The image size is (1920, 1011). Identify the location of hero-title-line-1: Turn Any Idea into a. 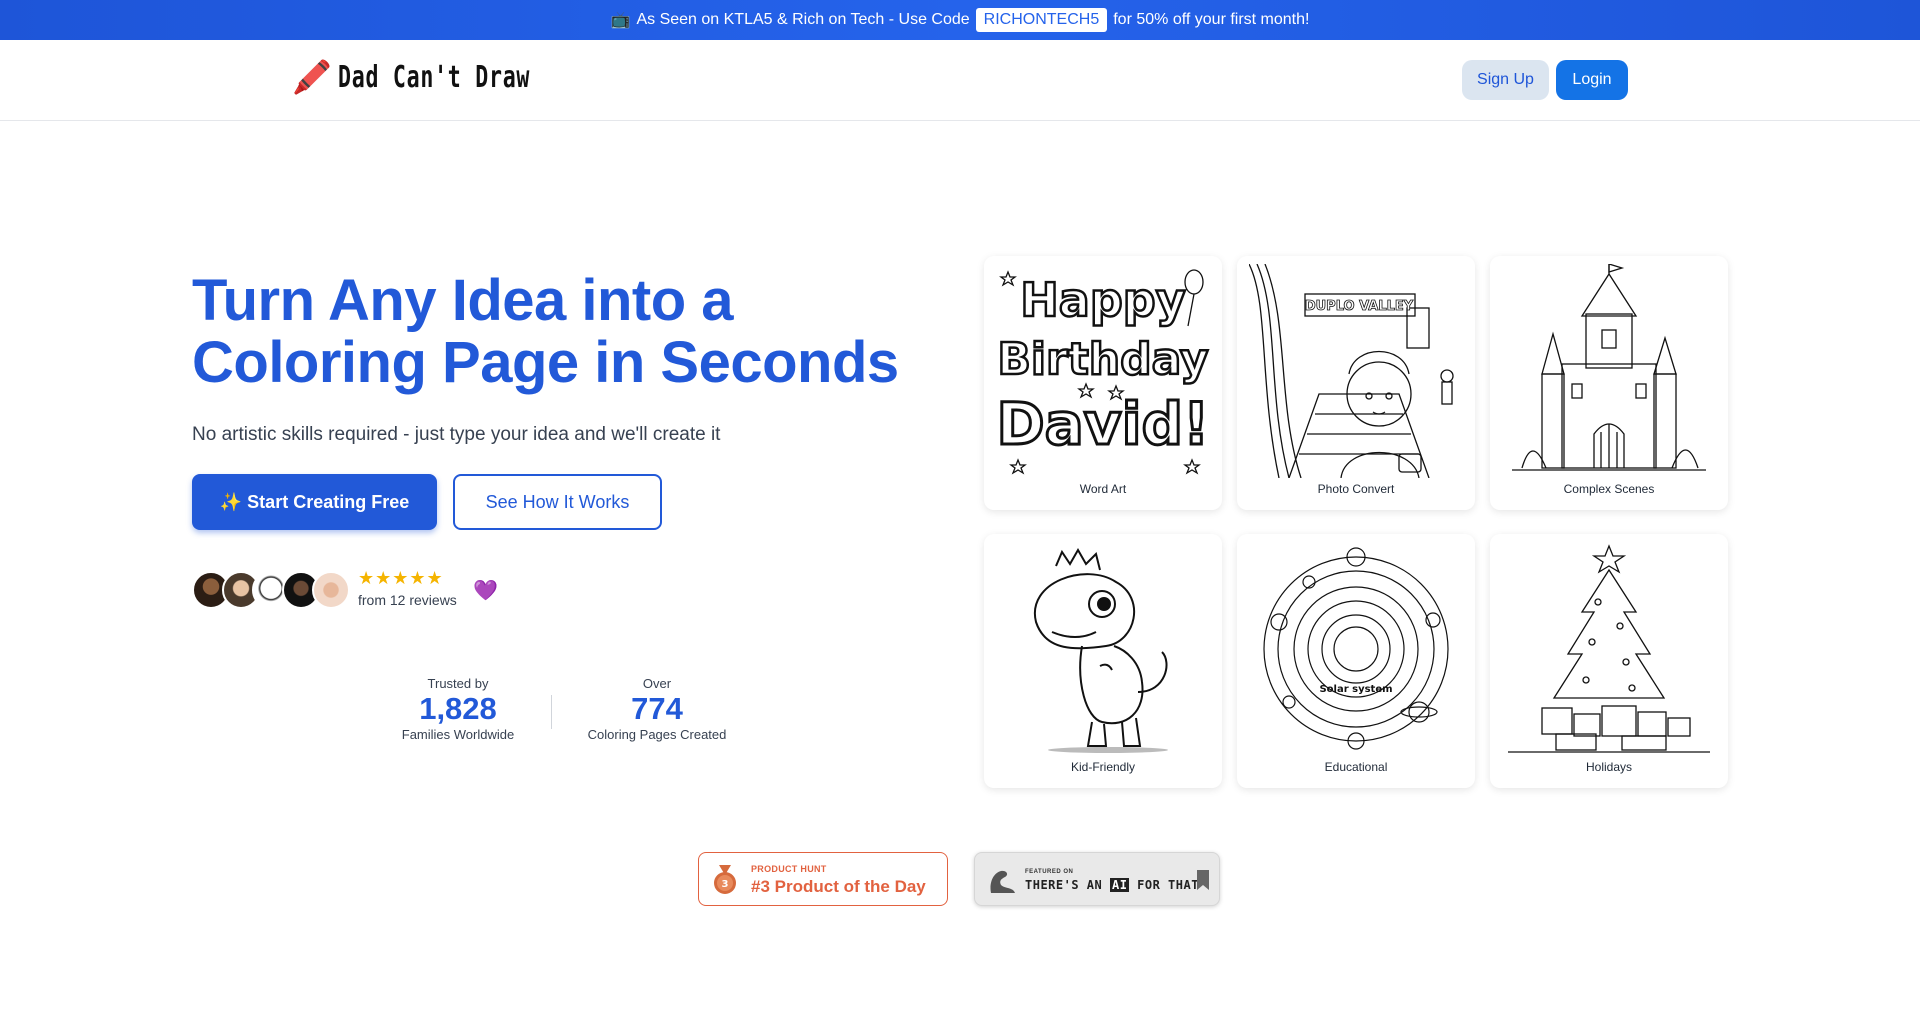
(463, 300).